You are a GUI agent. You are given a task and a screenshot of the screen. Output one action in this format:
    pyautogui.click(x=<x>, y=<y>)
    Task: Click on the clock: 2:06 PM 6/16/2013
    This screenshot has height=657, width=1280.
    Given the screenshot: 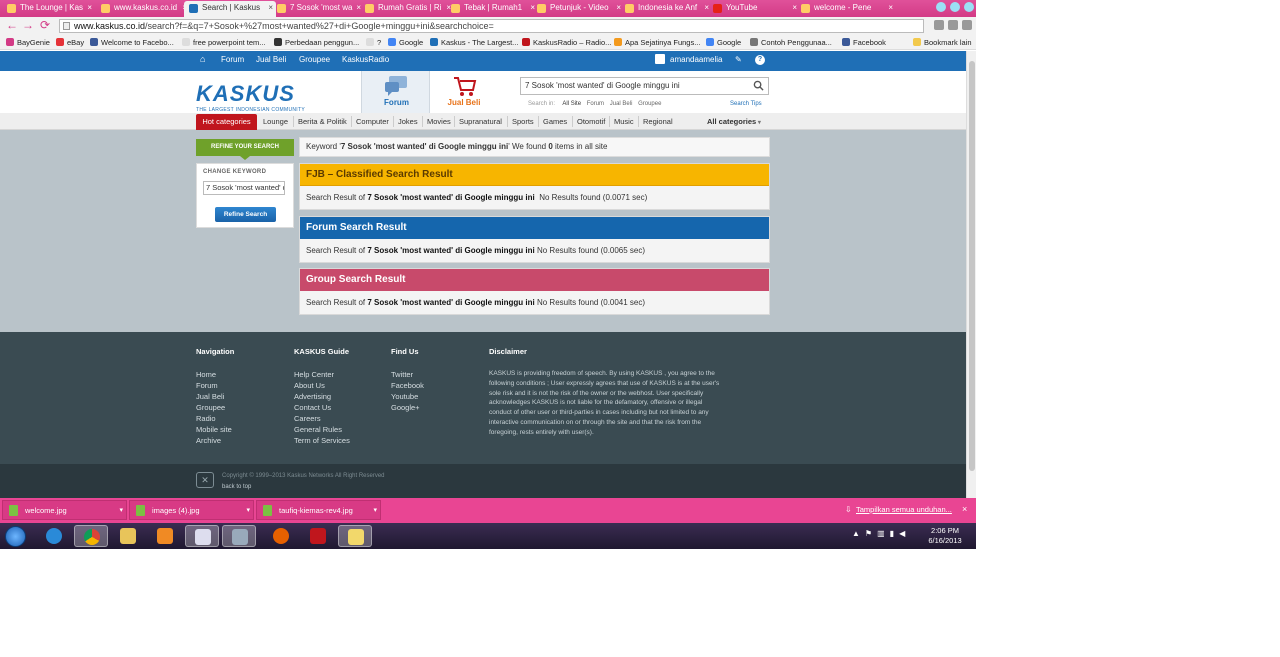 What is the action you would take?
    pyautogui.click(x=945, y=536)
    